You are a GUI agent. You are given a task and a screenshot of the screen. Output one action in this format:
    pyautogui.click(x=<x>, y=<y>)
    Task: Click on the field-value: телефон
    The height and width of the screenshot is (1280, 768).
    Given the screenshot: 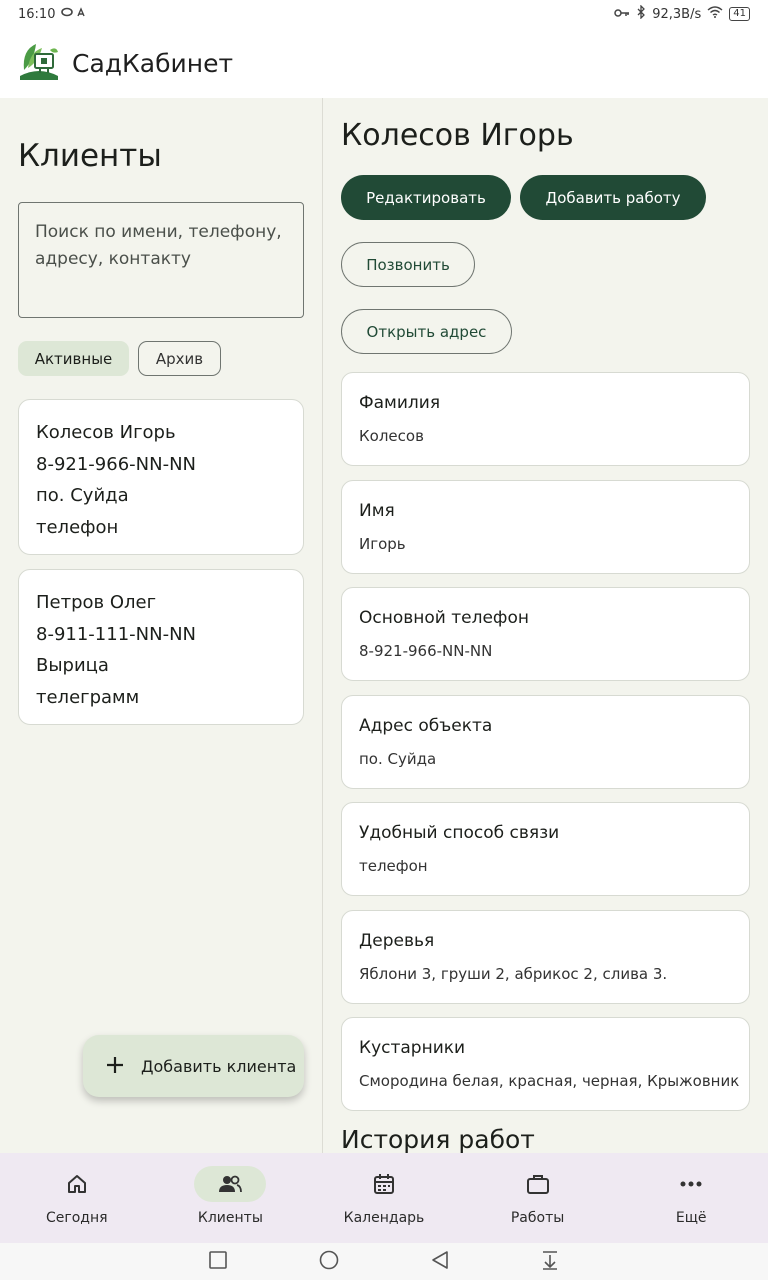 What is the action you would take?
    pyautogui.click(x=393, y=866)
    